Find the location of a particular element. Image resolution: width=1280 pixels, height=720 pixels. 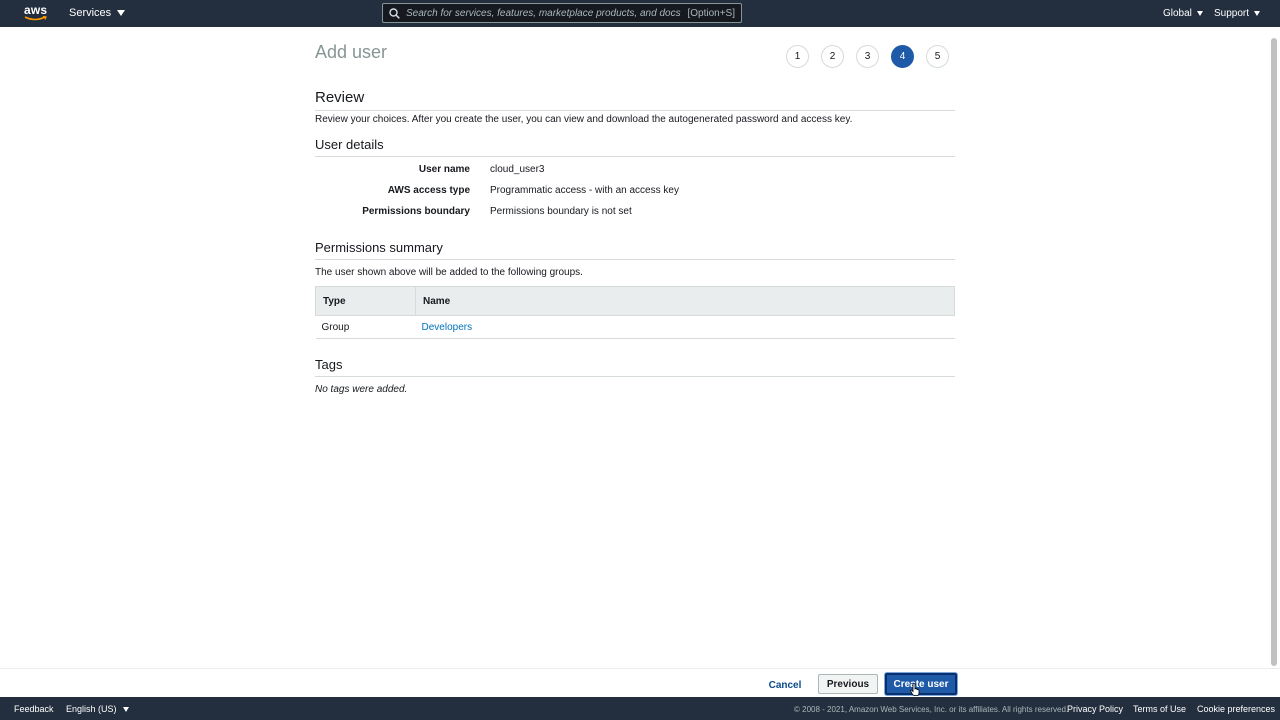

hand-pointer-icon is located at coordinates (915, 689).